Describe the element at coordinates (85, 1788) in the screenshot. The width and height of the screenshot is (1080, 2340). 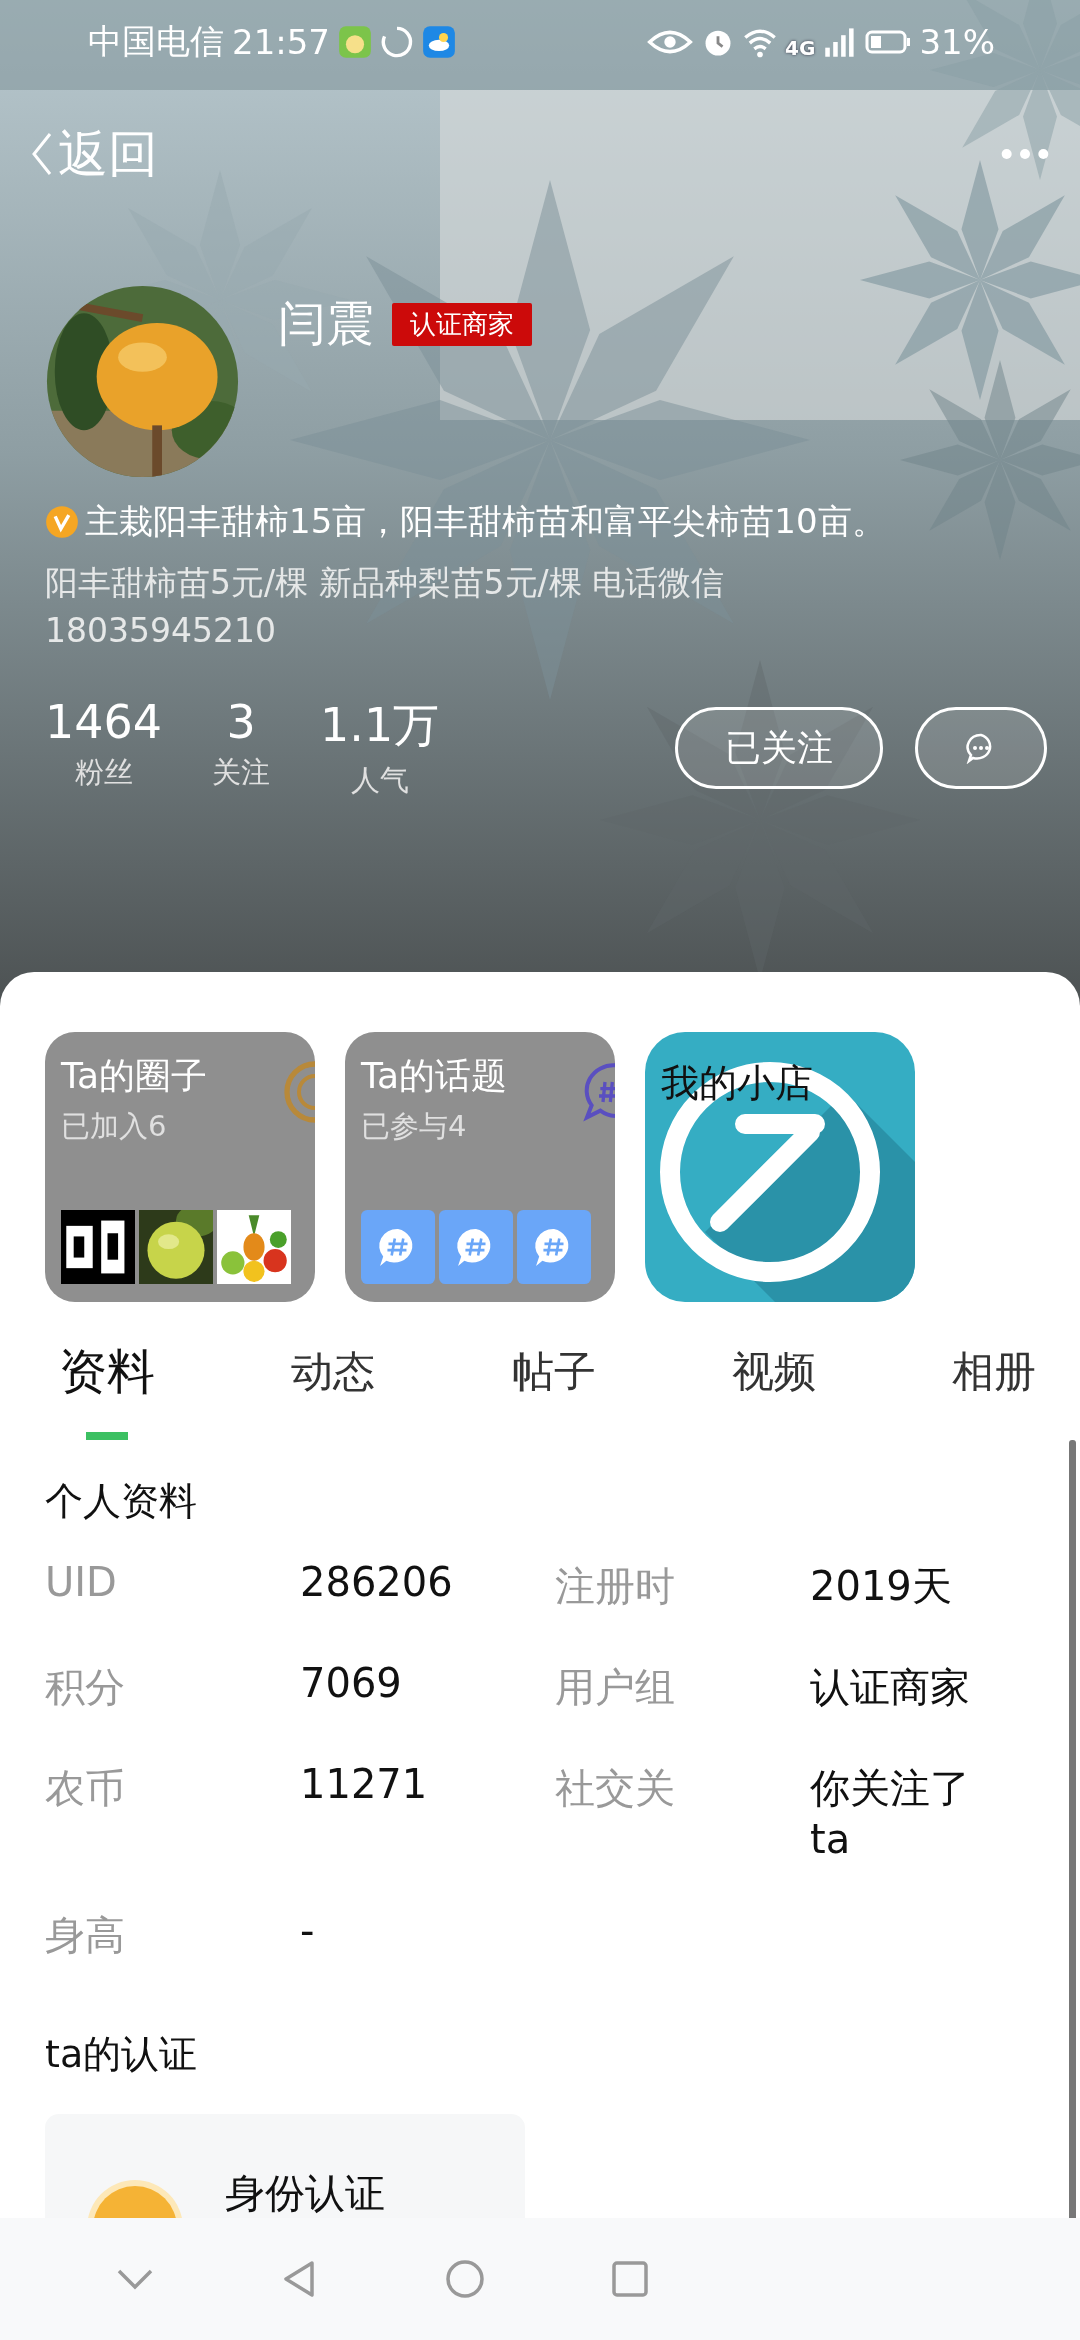
I see `field-label: 农币` at that location.